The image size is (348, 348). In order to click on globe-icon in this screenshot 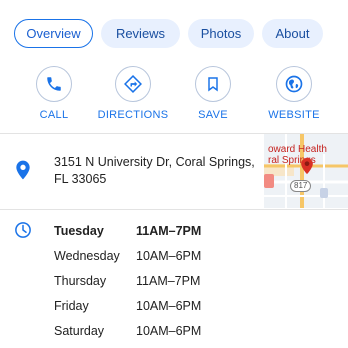, I will do `click(294, 84)`.